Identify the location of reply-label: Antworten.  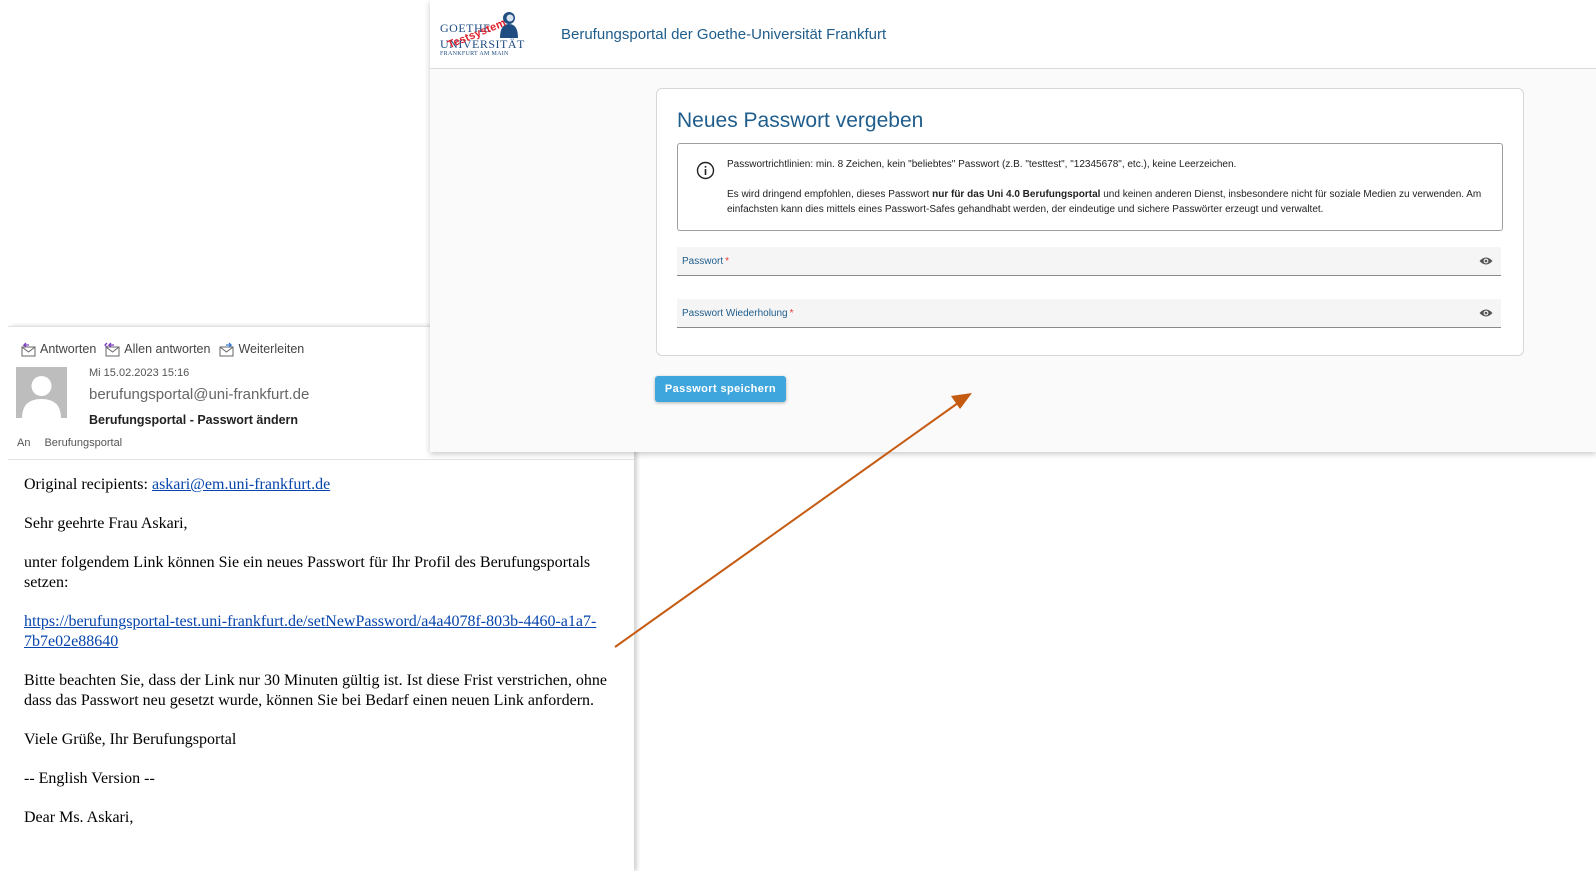
(68, 349).